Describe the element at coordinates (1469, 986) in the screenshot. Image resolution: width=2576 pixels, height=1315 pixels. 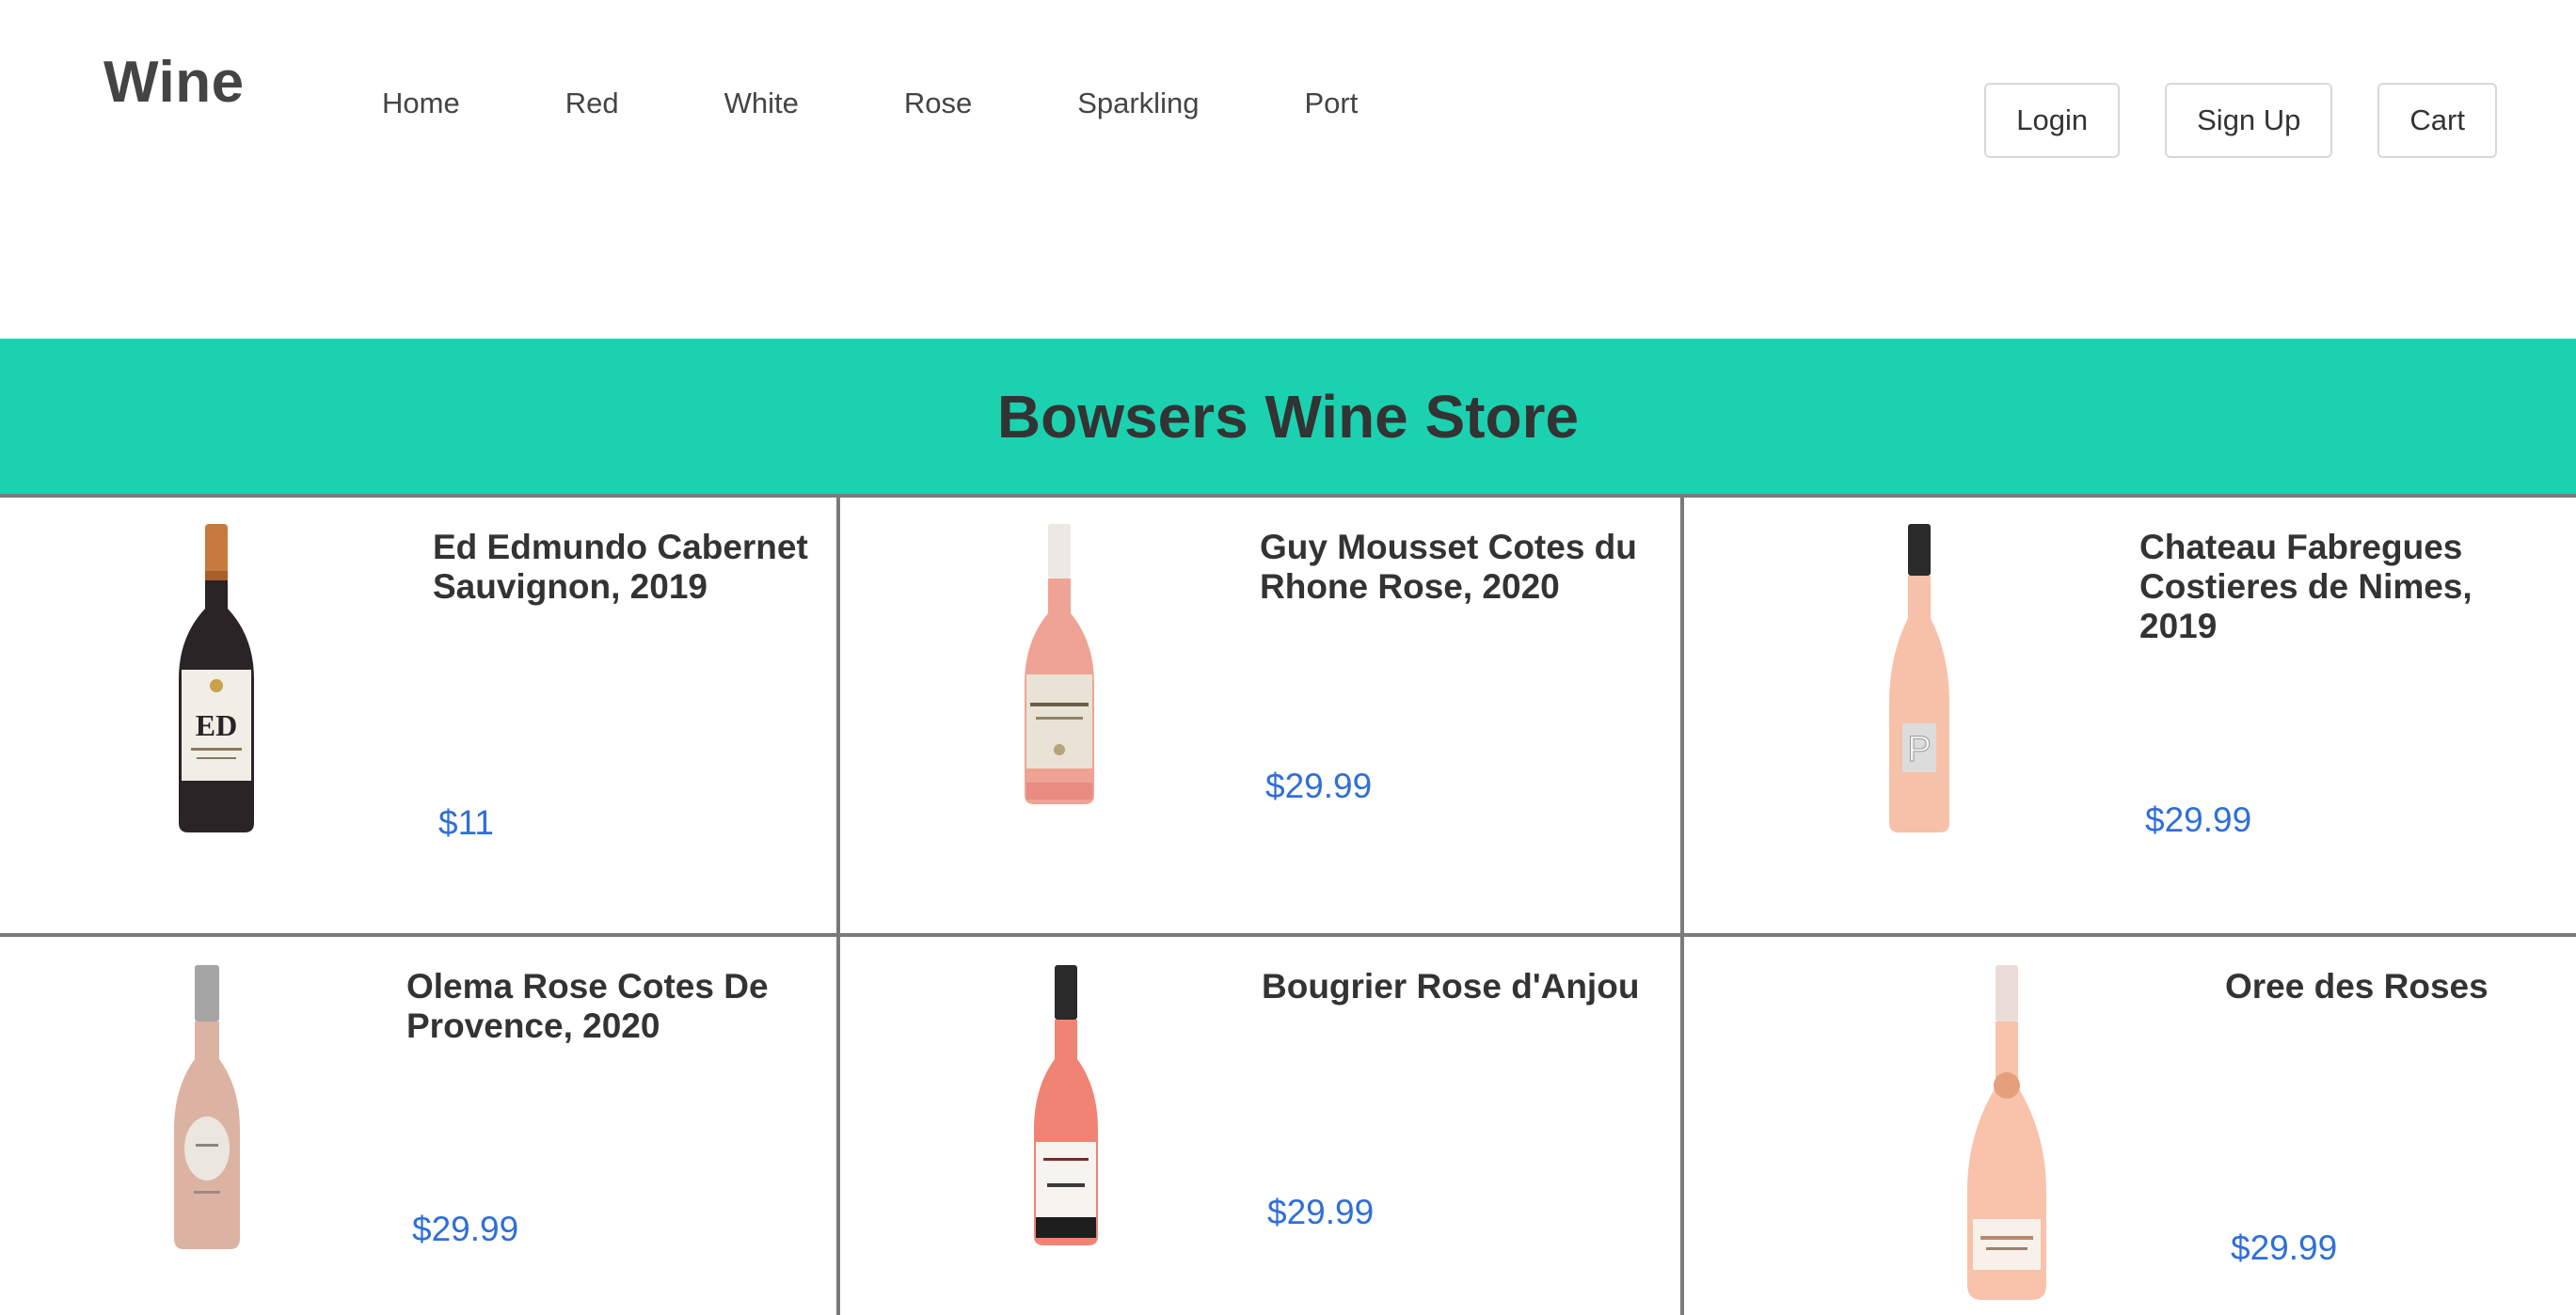
I see `product-name: Bougrier Rose d'Anjou` at that location.